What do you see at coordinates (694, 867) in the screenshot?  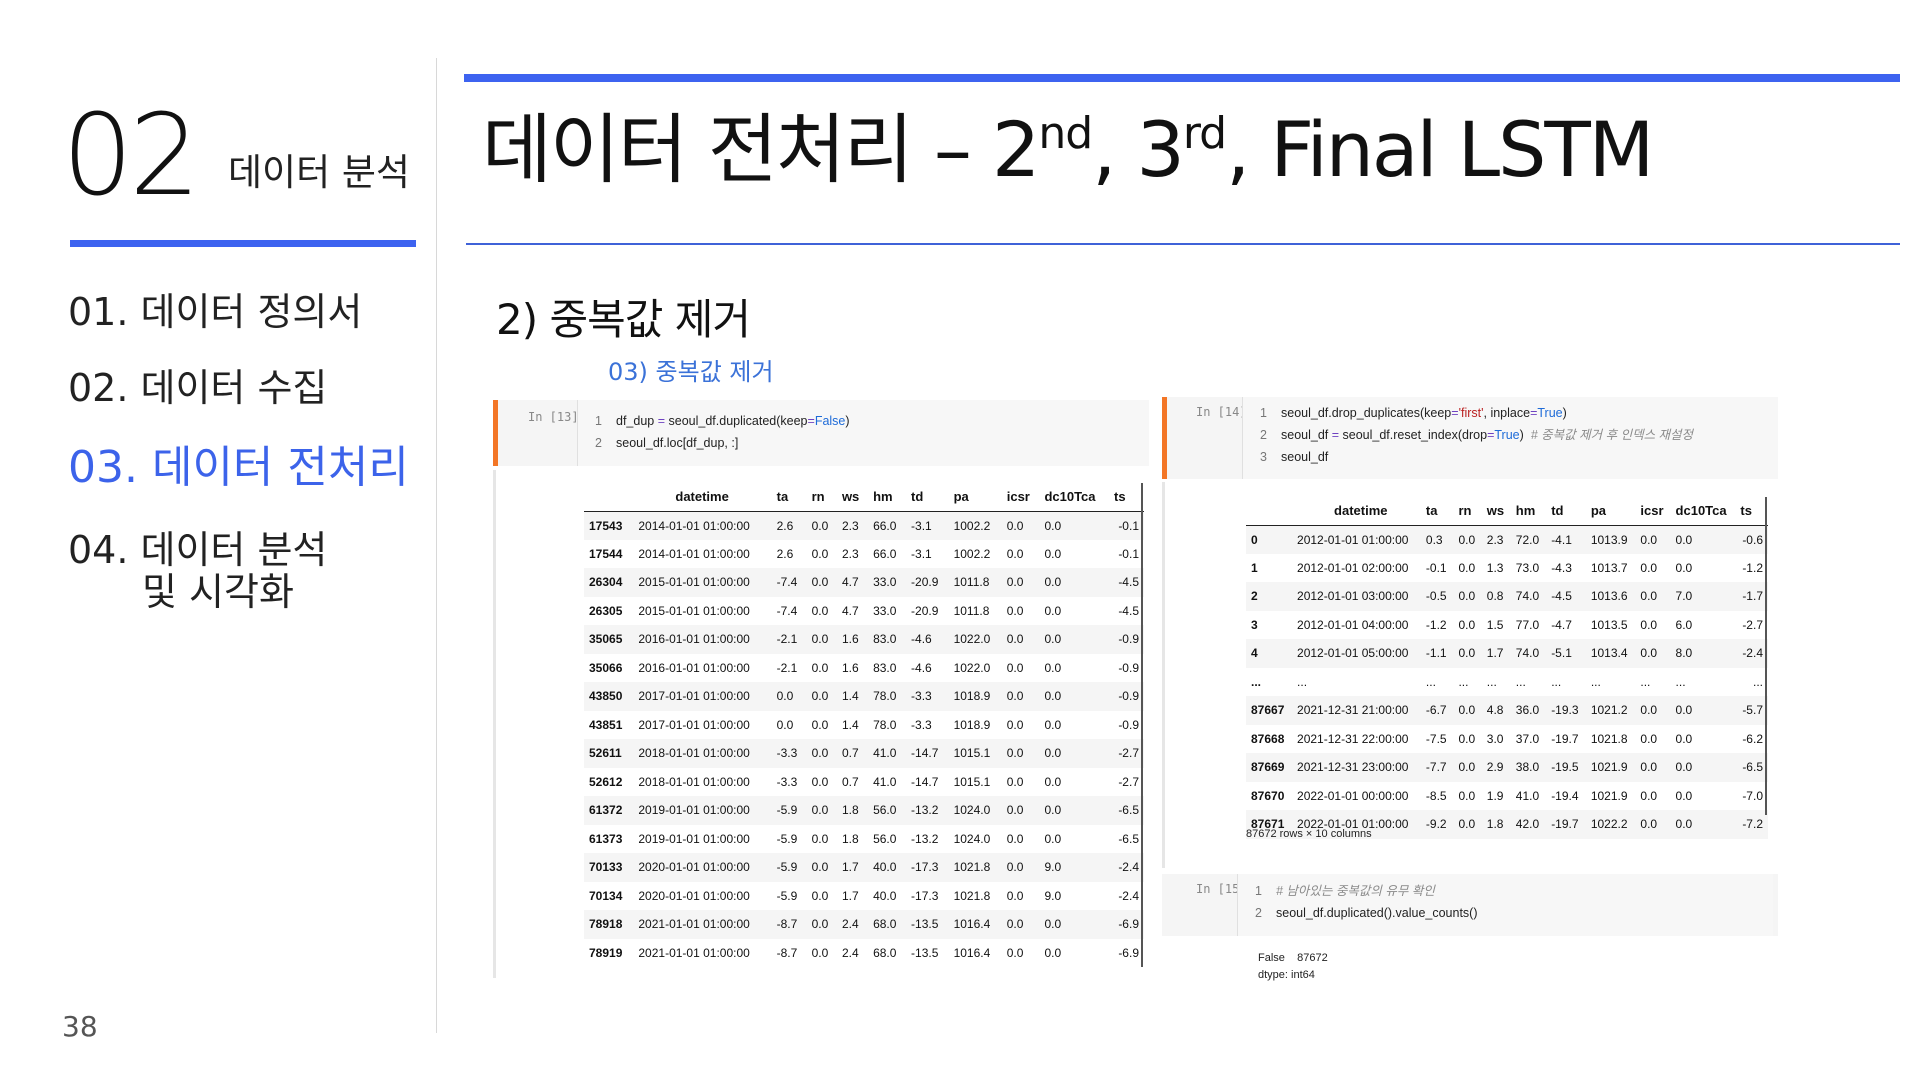 I see `table-cell: 2020-01-01 01:00:00` at bounding box center [694, 867].